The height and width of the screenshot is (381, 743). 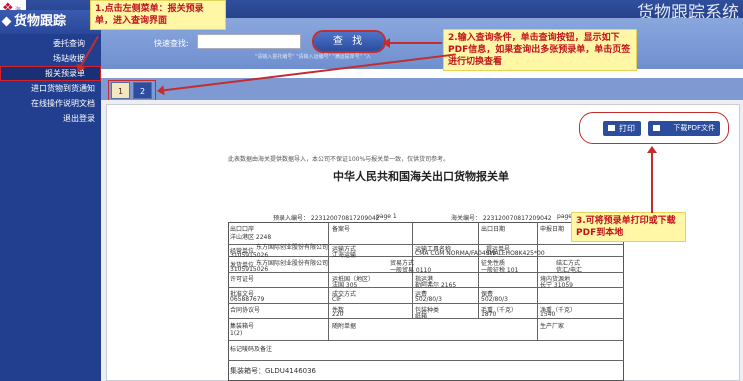 I want to click on field-label: 标记唛码及备注, so click(x=251, y=349).